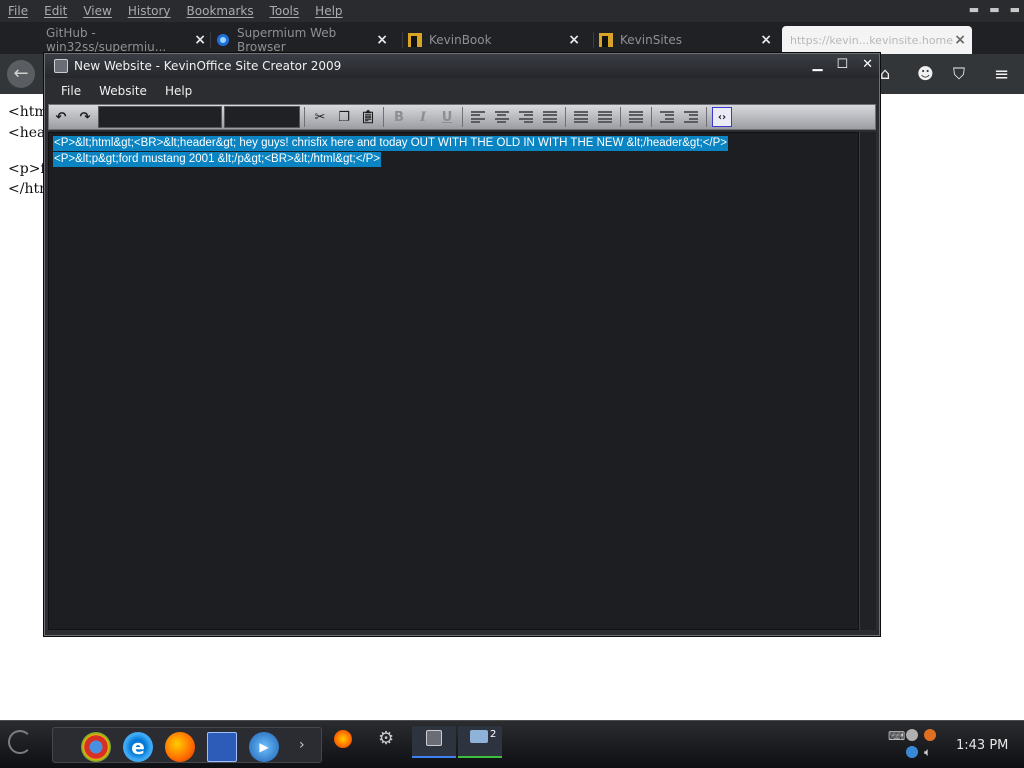 This screenshot has height=768, width=1024. What do you see at coordinates (912, 735) in the screenshot?
I see `network-icon` at bounding box center [912, 735].